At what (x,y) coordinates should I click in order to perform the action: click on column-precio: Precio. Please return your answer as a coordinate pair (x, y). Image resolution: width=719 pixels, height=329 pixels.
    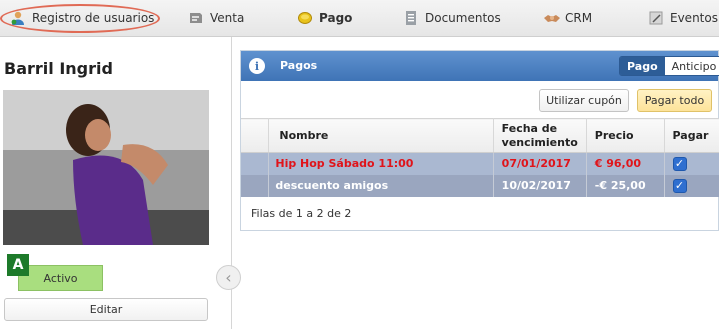
    Looking at the image, I should click on (625, 135).